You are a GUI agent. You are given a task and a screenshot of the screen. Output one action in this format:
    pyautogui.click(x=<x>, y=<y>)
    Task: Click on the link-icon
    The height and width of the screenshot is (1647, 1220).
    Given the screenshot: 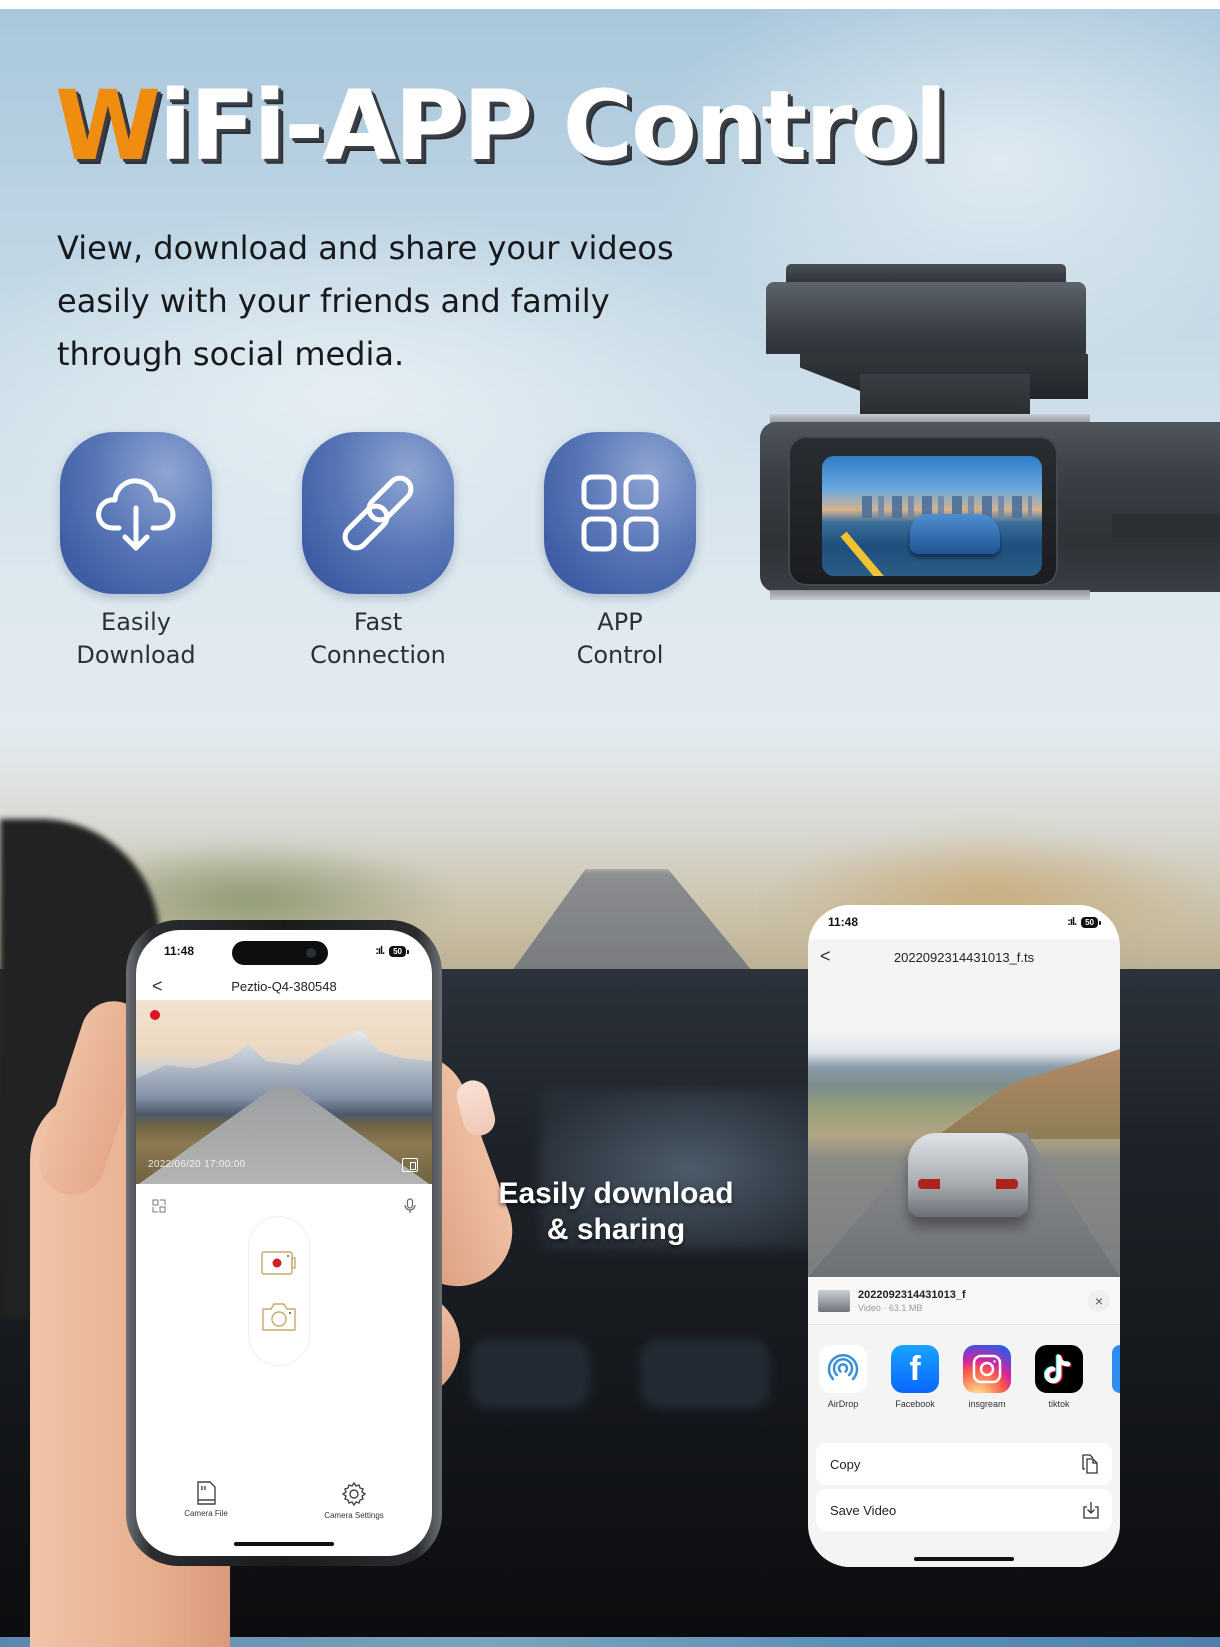 What is the action you would take?
    pyautogui.click(x=378, y=513)
    